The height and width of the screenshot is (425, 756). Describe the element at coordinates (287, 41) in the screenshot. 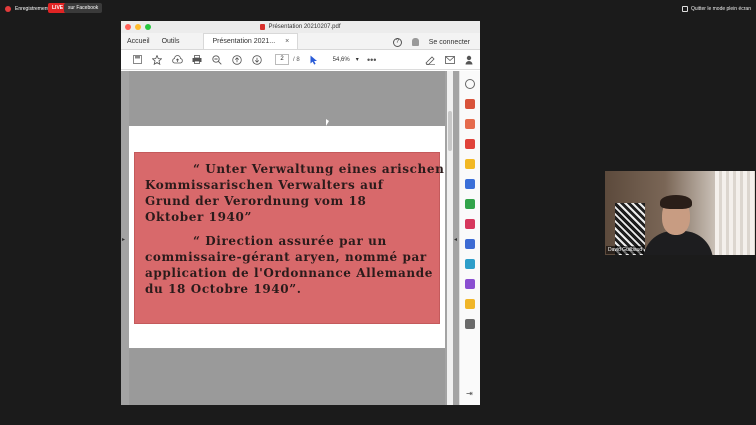

I see `tab-close-icon: ×` at that location.